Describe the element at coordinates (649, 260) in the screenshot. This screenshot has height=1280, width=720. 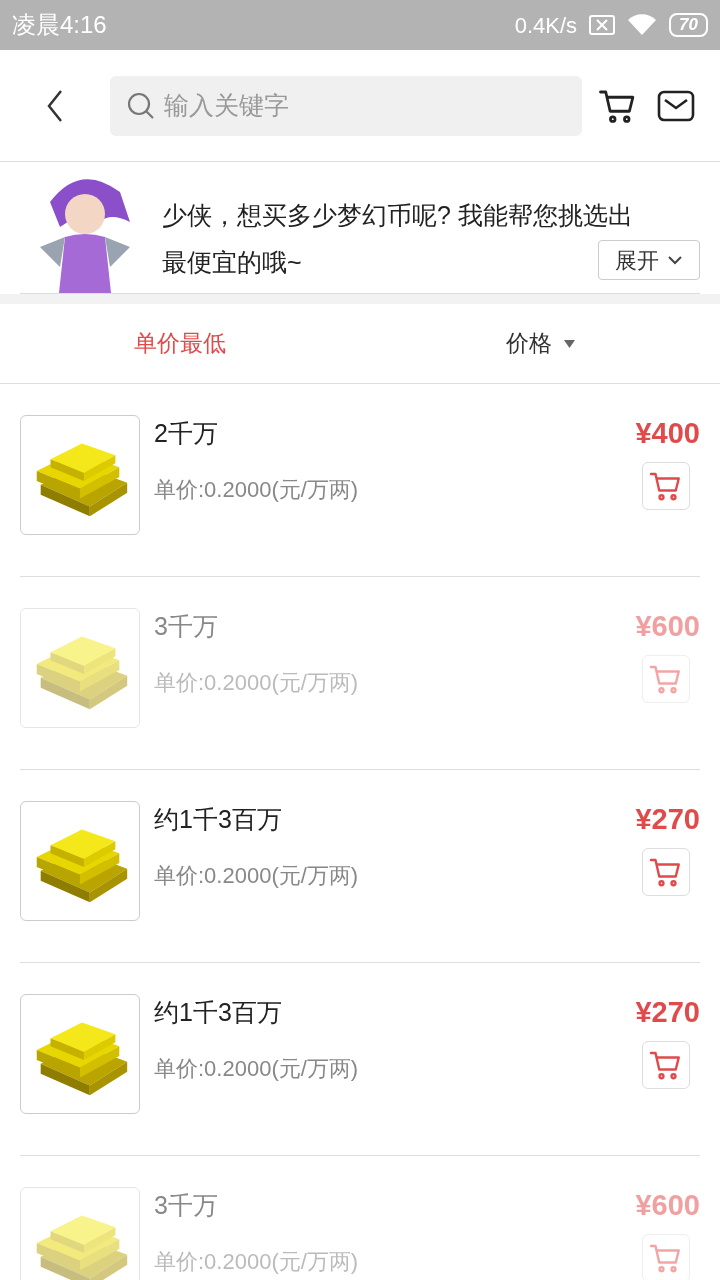
I see `expand-button: 展开` at that location.